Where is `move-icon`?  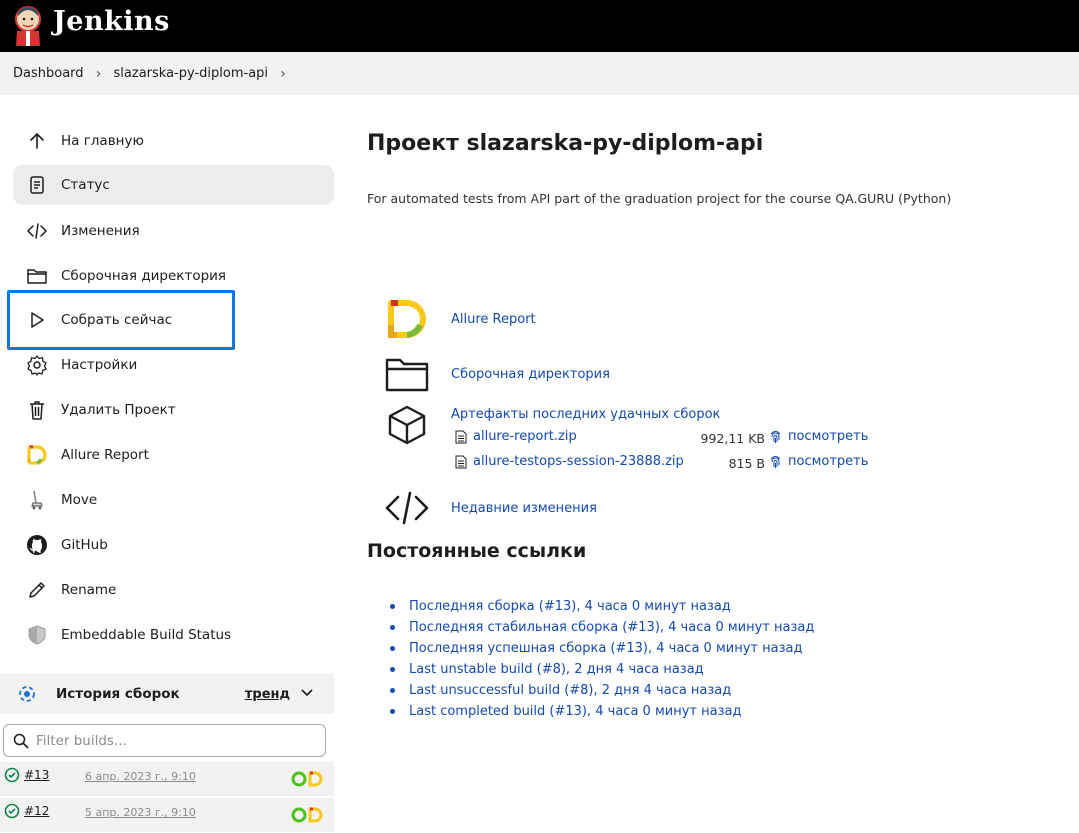 move-icon is located at coordinates (37, 500).